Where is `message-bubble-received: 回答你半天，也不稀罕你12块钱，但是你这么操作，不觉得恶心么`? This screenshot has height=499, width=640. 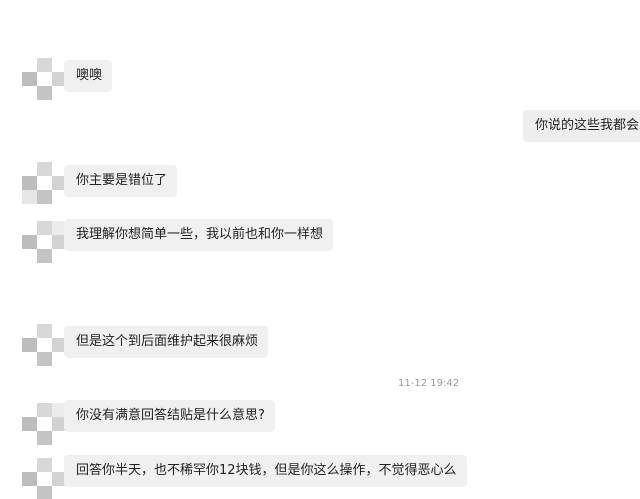 message-bubble-received: 回答你半天，也不稀罕你12块钱，但是你这么操作，不觉得恶心么 is located at coordinates (265, 471).